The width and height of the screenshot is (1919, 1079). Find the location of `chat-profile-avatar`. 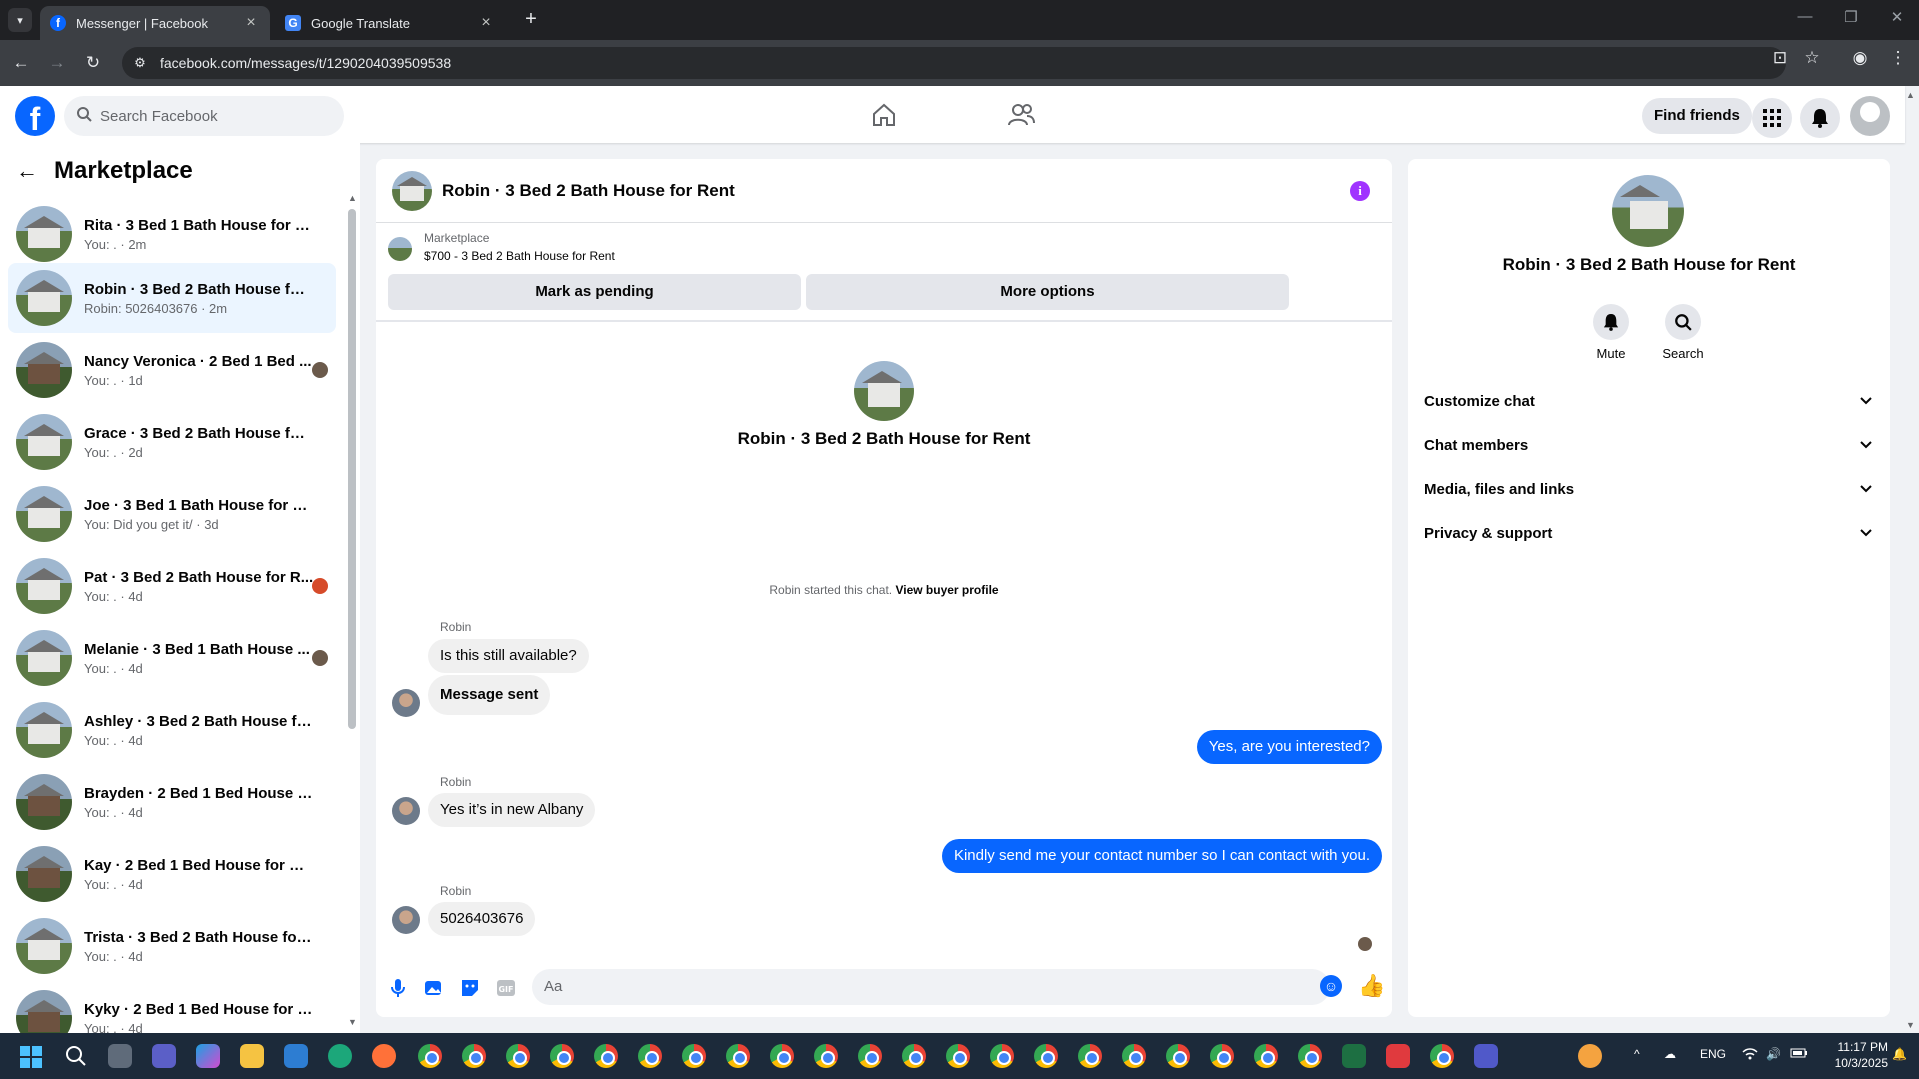

chat-profile-avatar is located at coordinates (884, 391).